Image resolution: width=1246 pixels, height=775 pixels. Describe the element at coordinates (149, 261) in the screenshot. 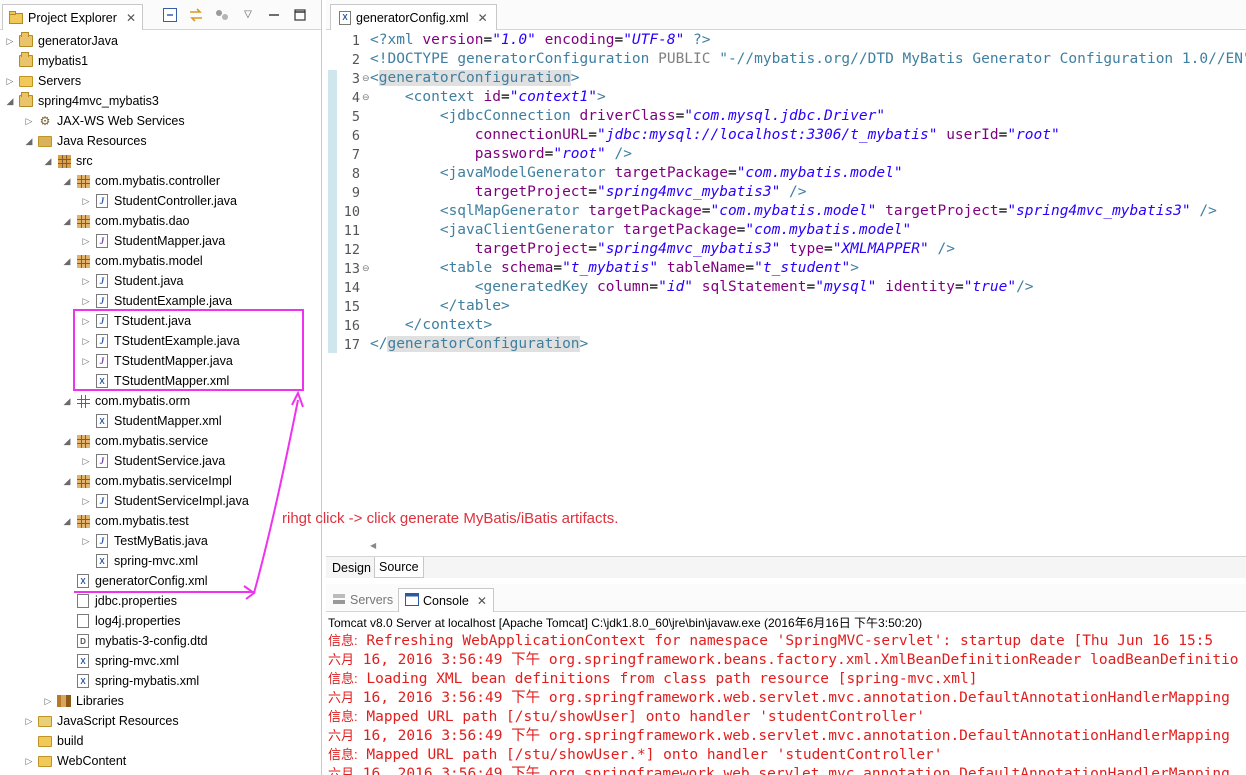

I see `tree-item-label: com.mybatis.model` at that location.